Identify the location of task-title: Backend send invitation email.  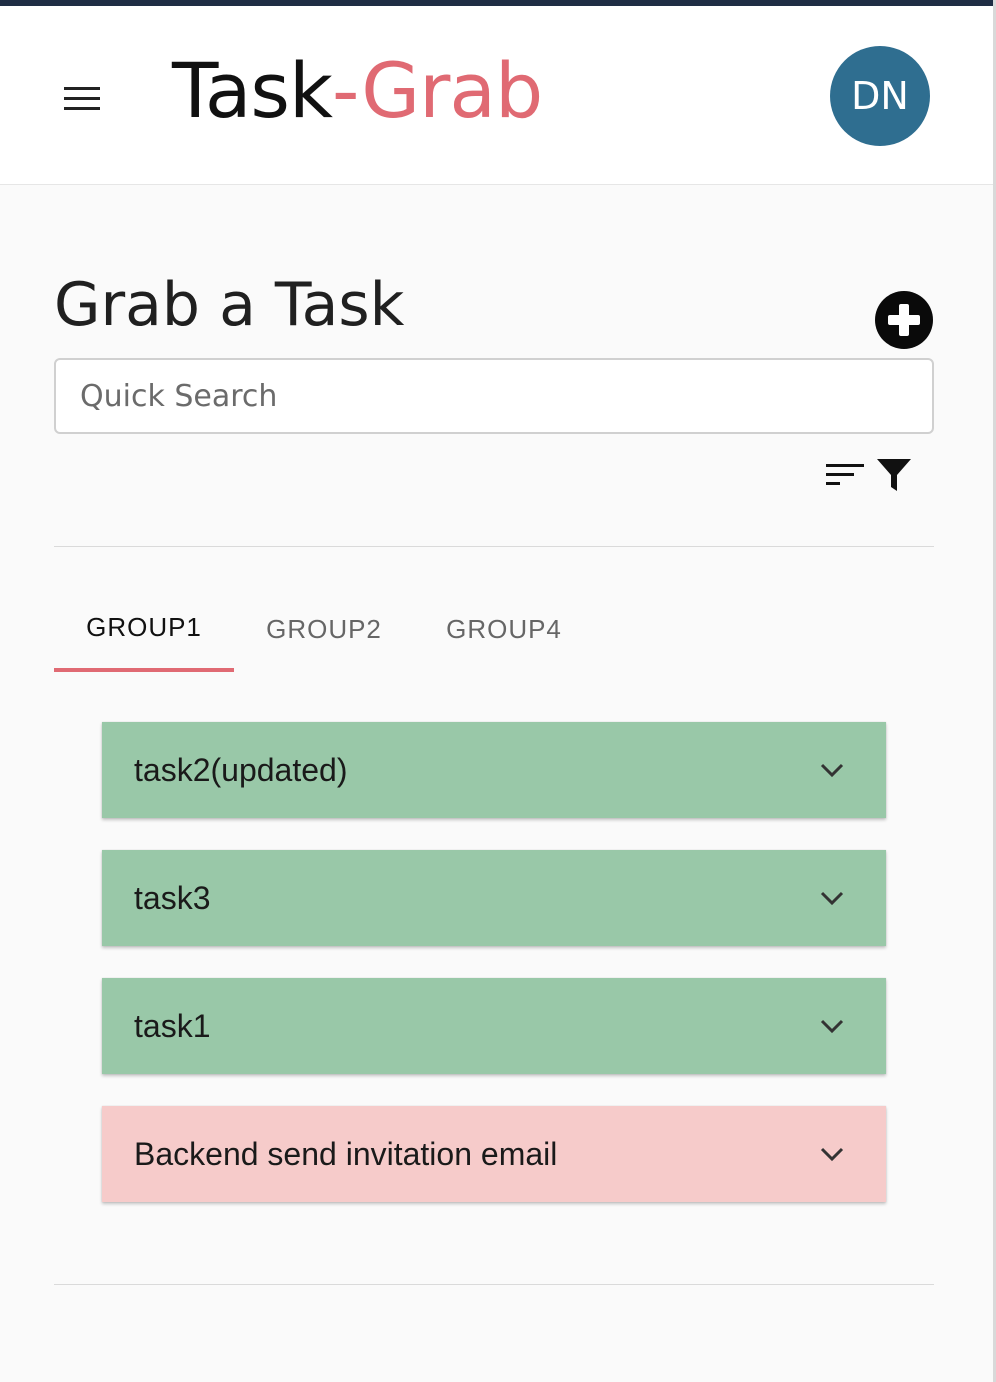
(346, 1153).